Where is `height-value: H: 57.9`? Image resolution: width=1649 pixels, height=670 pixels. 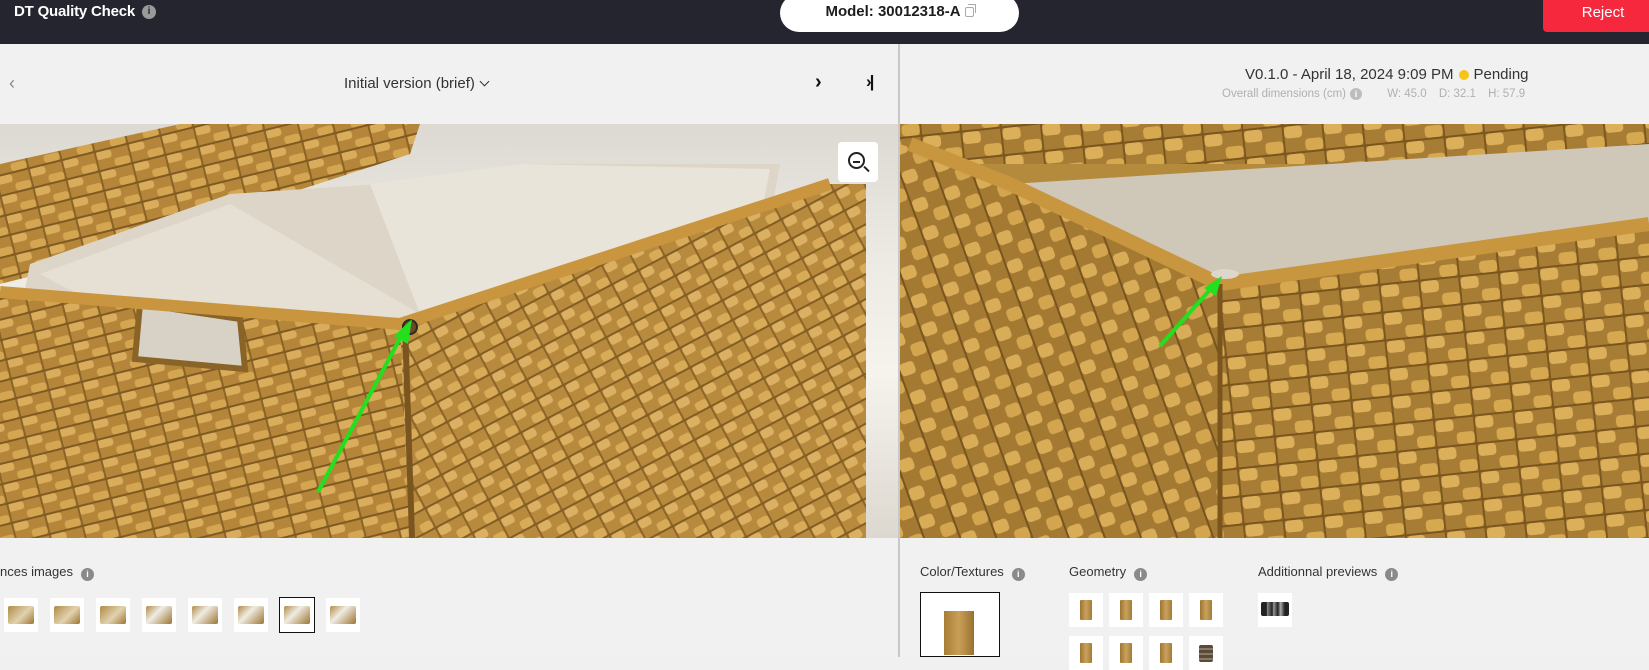 height-value: H: 57.9 is located at coordinates (1507, 94).